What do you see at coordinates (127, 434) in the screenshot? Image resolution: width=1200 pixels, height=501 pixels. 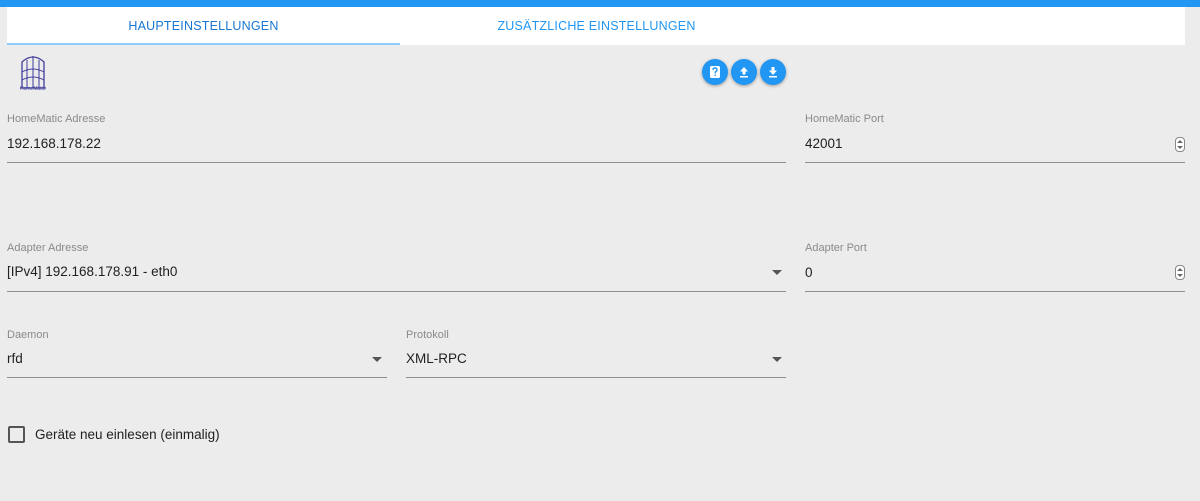 I see `reload-devices-label: Geräte neu einlesen (einmalig)` at bounding box center [127, 434].